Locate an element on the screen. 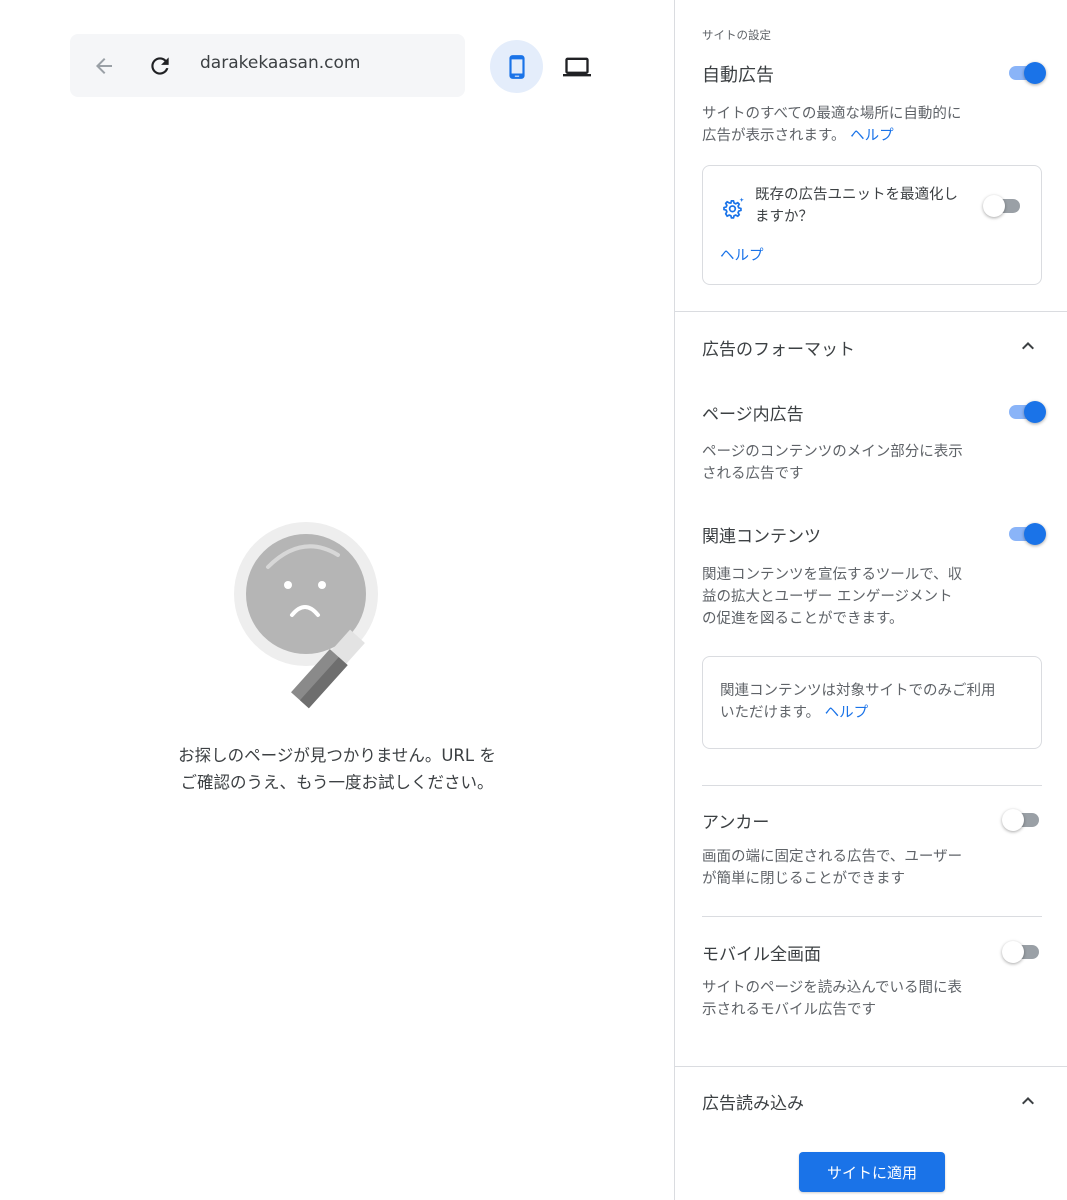 The width and height of the screenshot is (1067, 1200). arrow-back-icon is located at coordinates (104, 66).